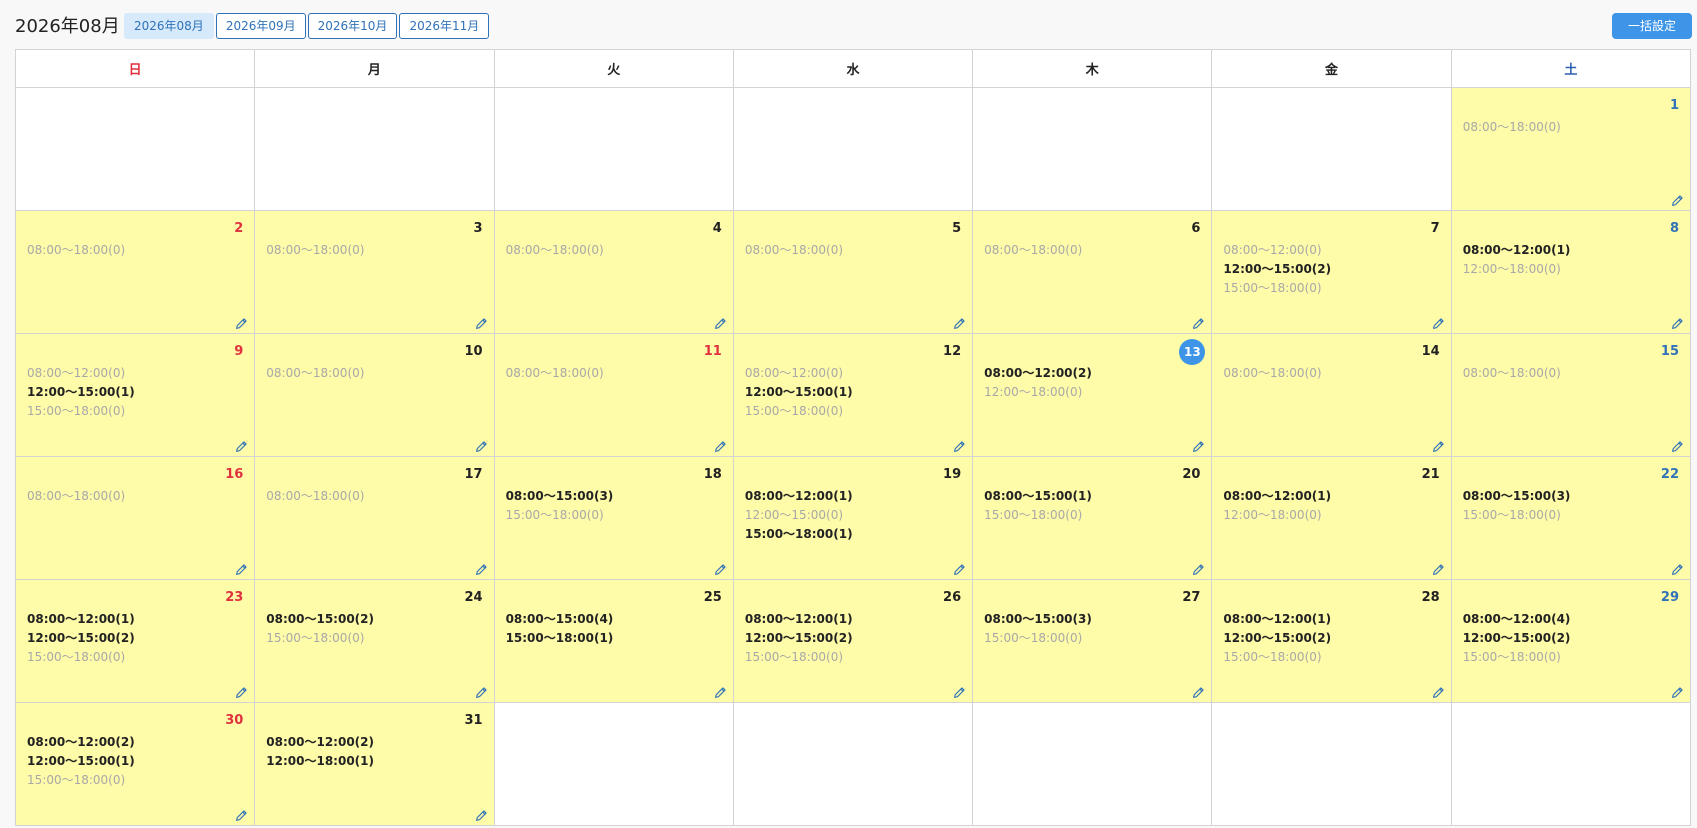  I want to click on calendar-day-22: 22 08:00〜15:00(3) 15:00〜18:00(0), so click(1571, 518).